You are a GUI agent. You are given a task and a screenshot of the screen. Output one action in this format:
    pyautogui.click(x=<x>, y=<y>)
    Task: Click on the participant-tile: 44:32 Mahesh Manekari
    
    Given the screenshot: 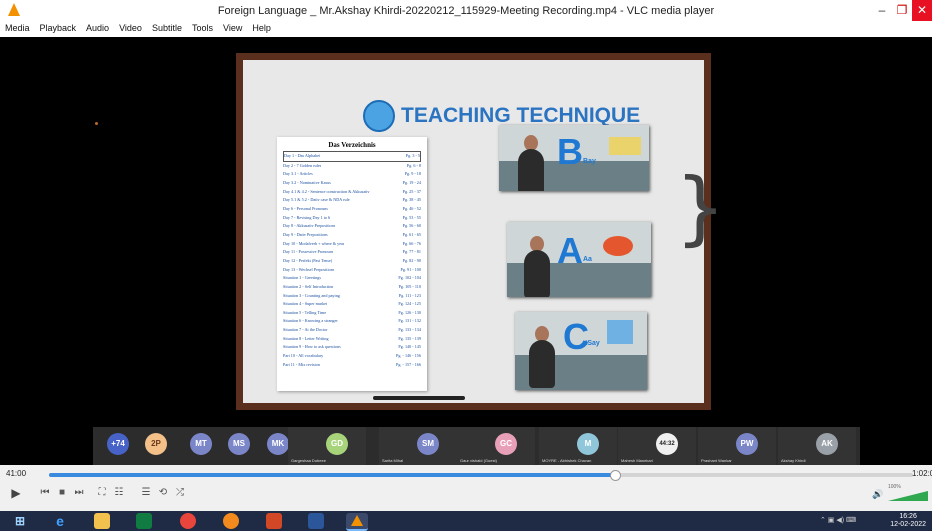 What is the action you would take?
    pyautogui.click(x=657, y=446)
    